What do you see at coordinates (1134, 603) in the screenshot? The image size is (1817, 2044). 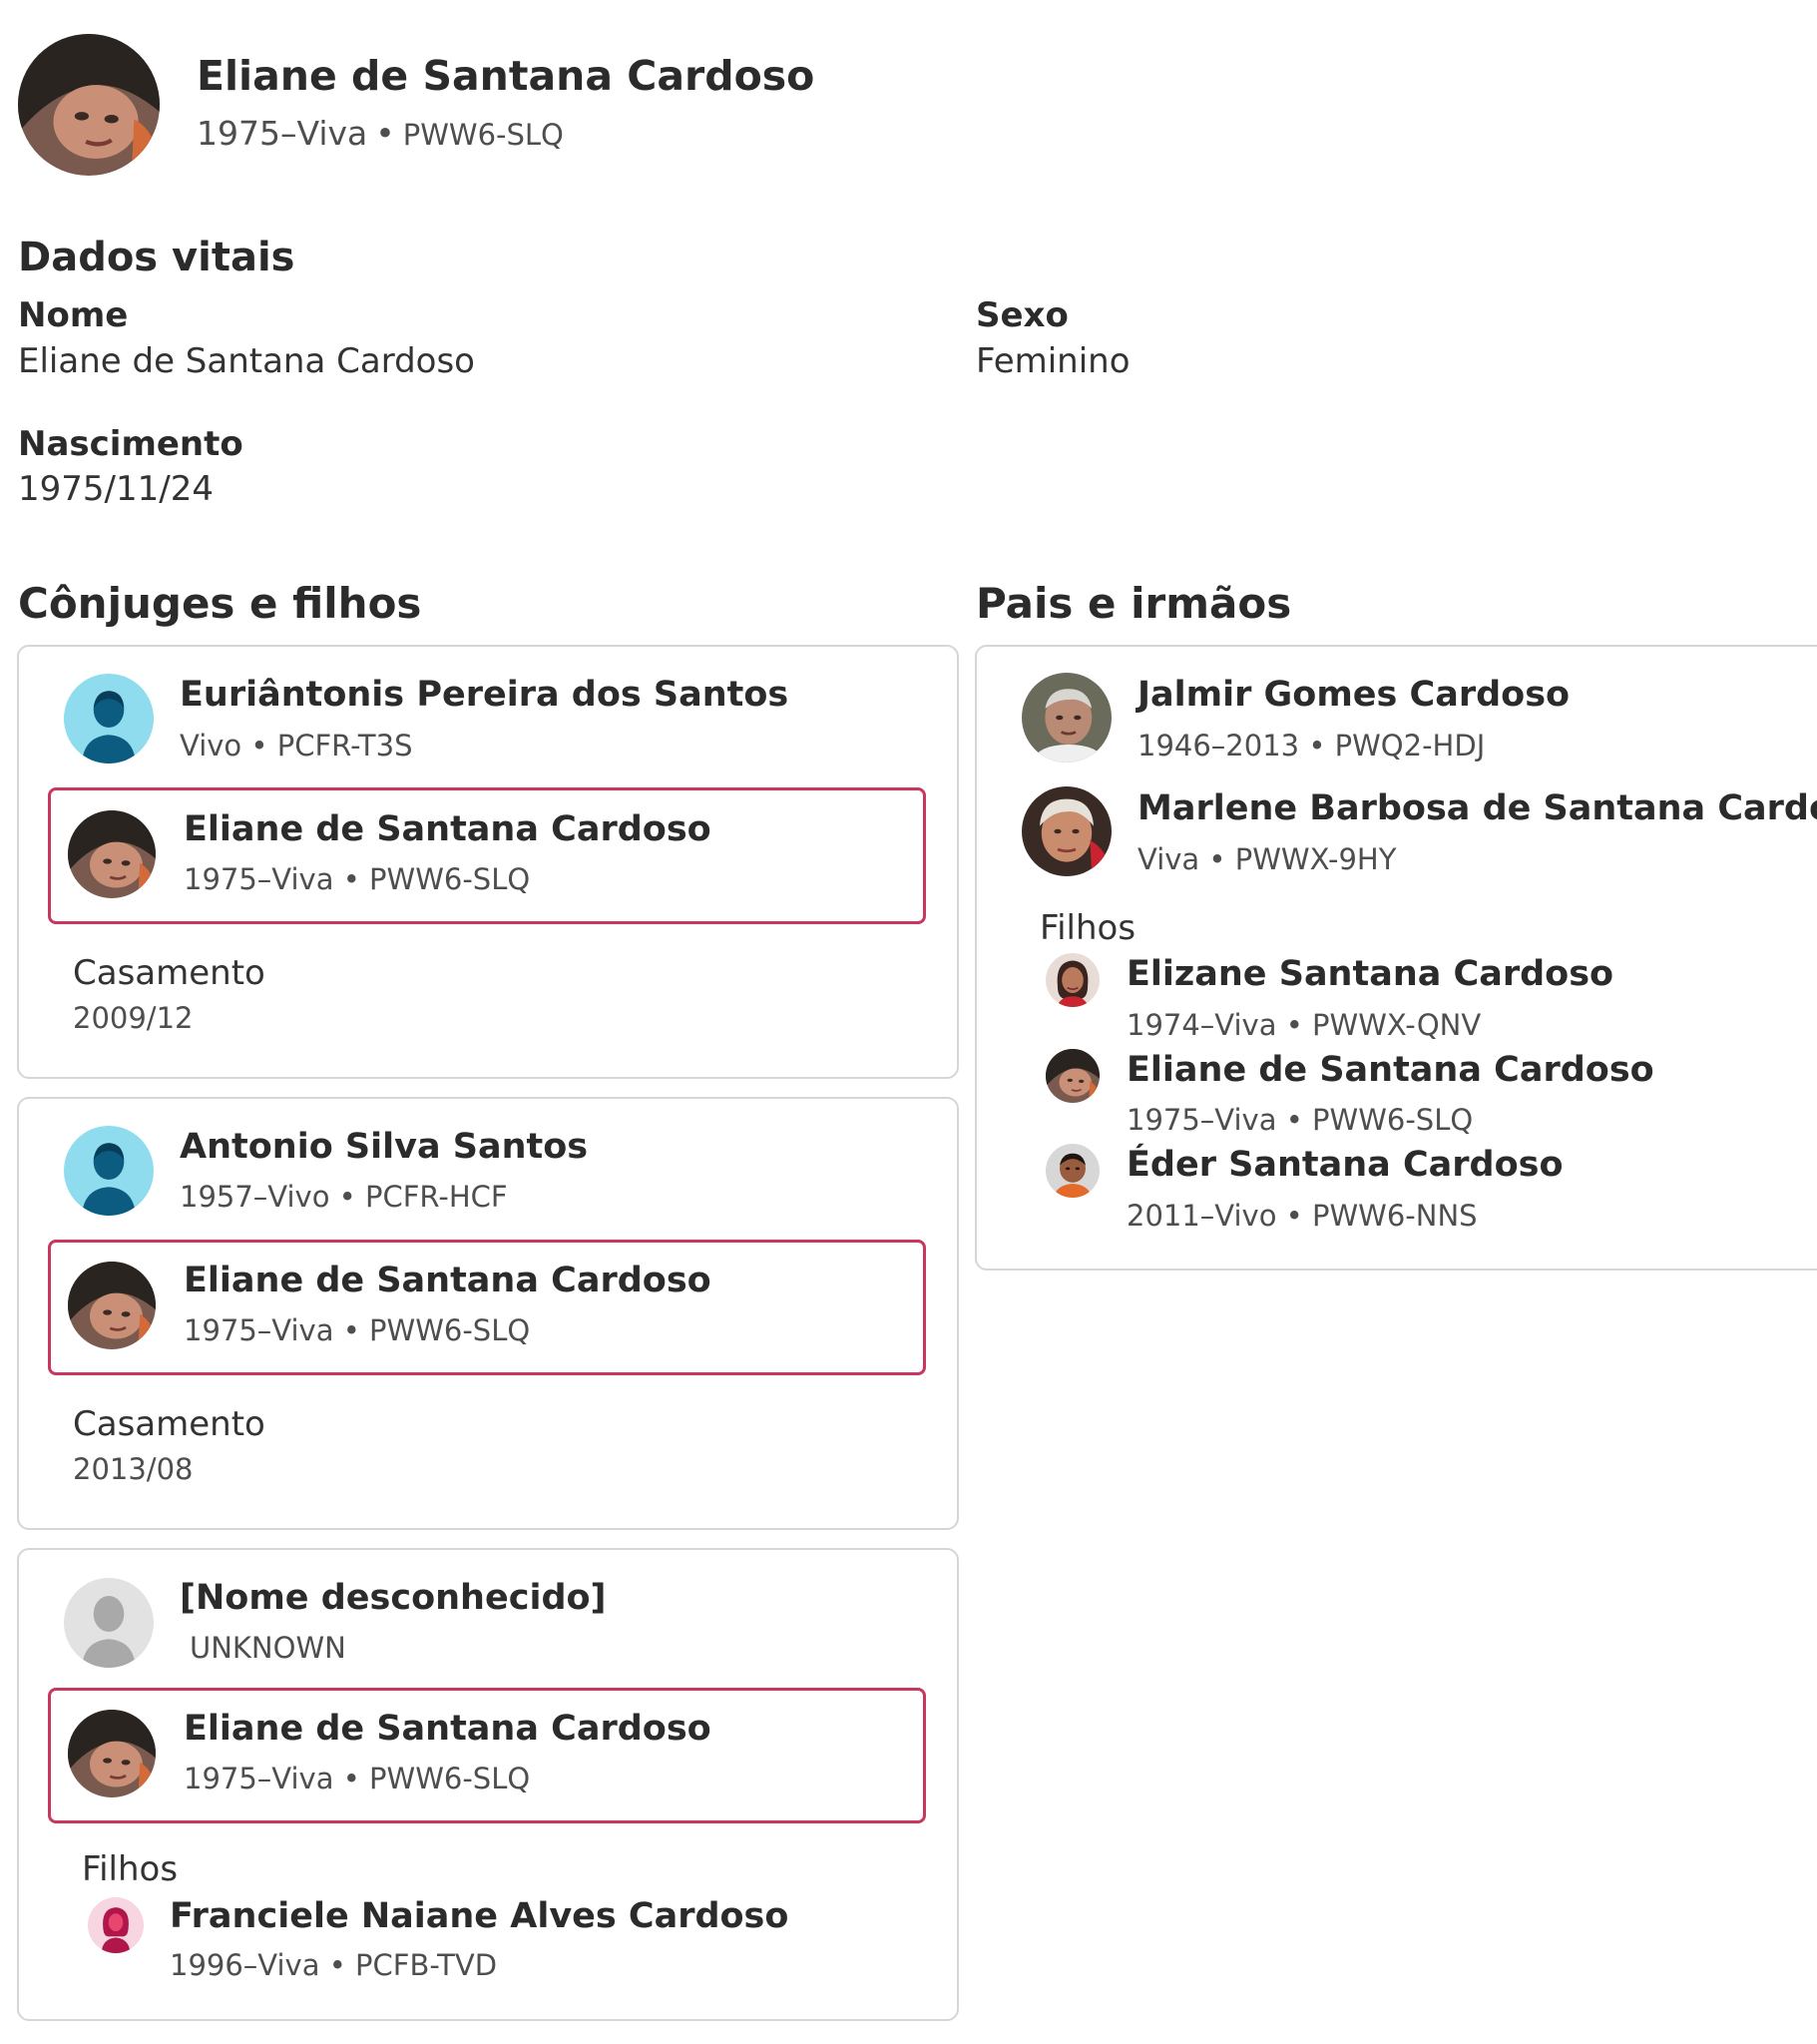 I see `parents-heading: Pais e irmãos` at bounding box center [1134, 603].